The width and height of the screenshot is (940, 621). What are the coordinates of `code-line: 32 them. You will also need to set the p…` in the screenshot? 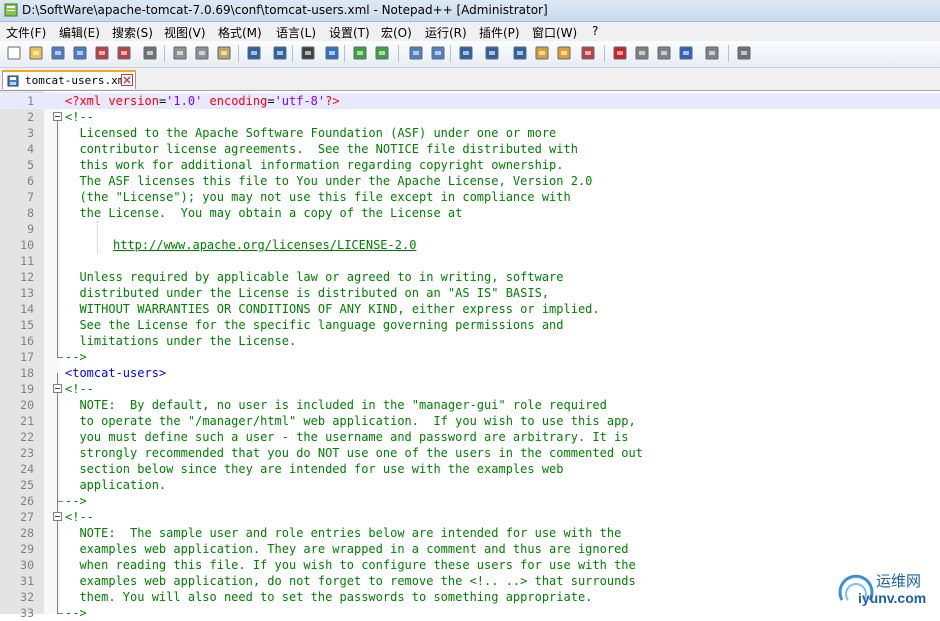 It's located at (470, 597).